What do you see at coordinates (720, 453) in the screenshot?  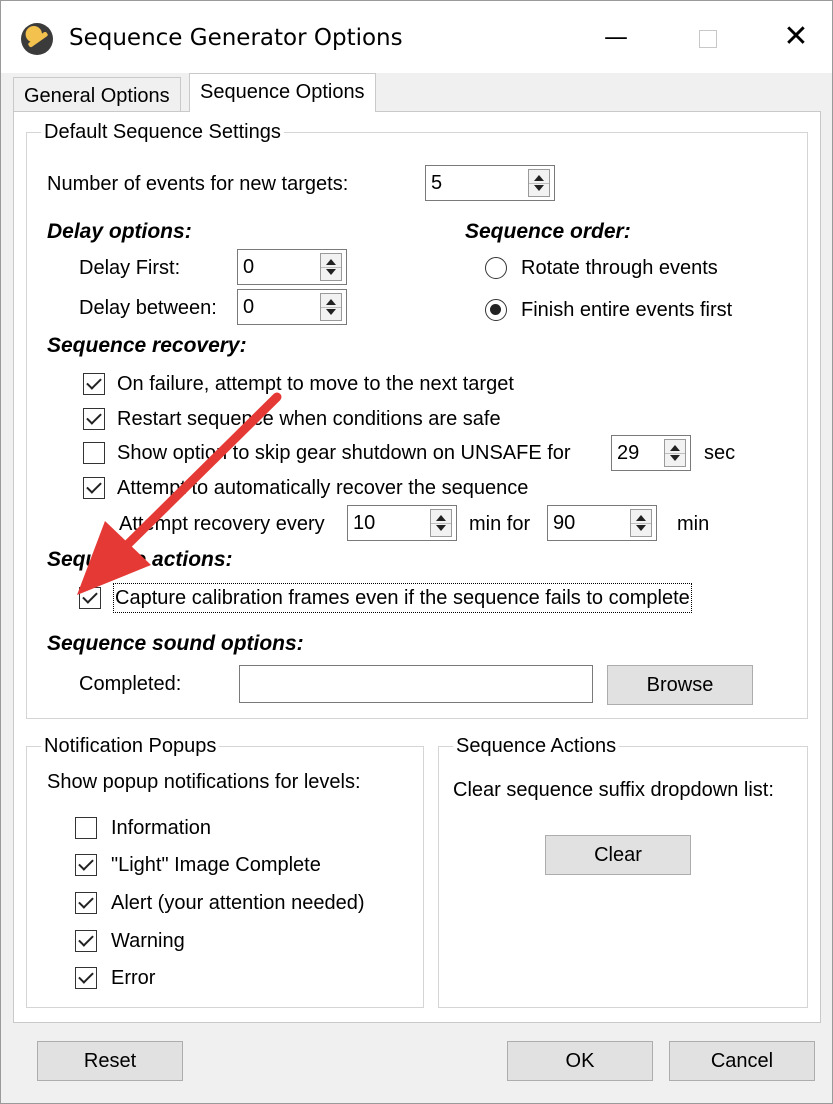 I see `skip-gear-unit: sec` at bounding box center [720, 453].